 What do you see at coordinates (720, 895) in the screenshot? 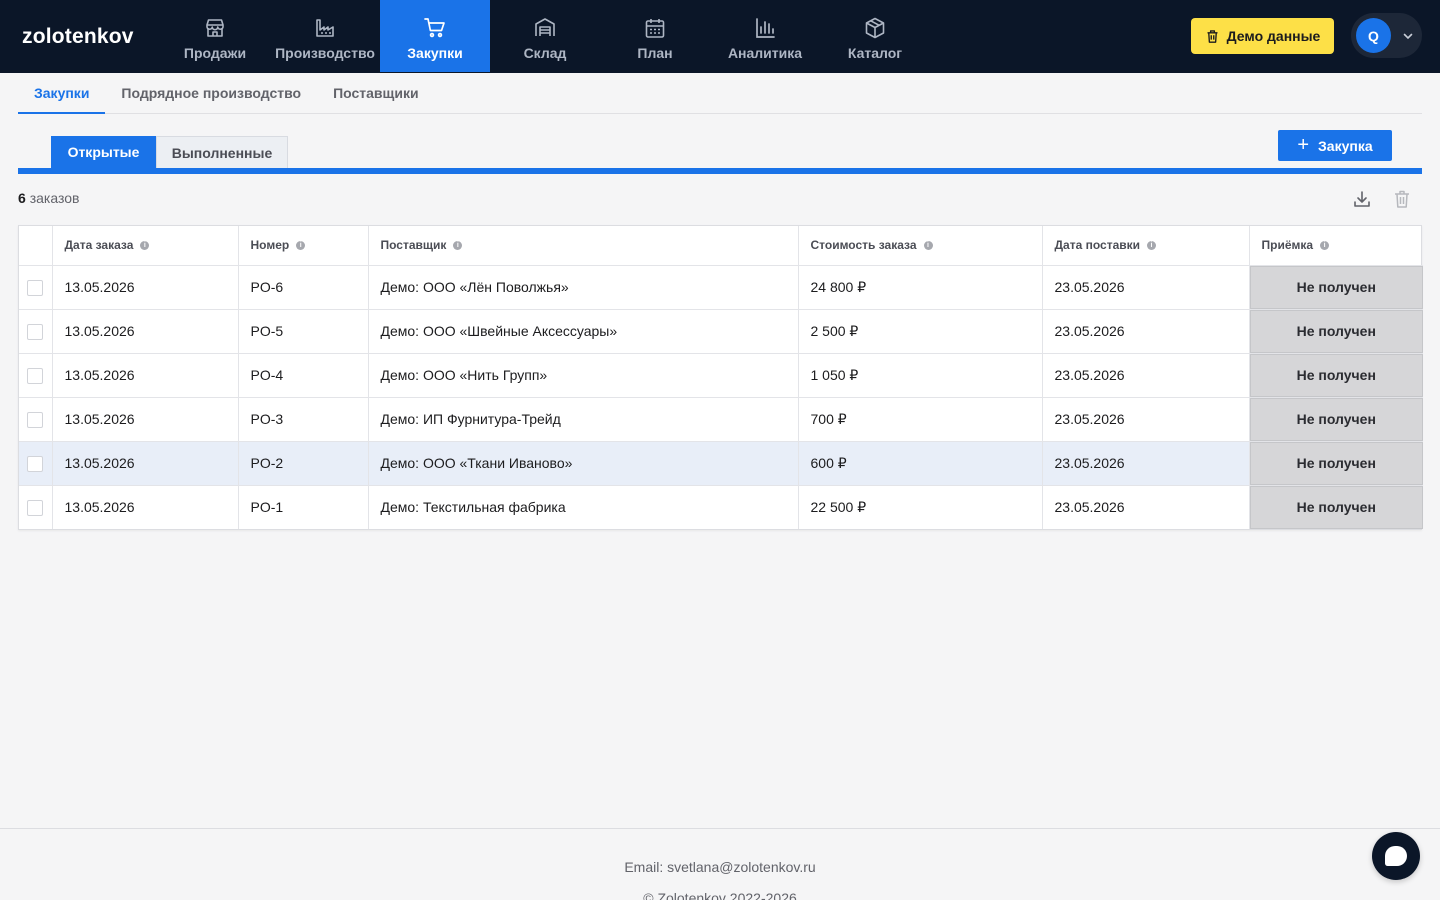
I see `footer-copyright: © Zolotenkov 2022-2026` at bounding box center [720, 895].